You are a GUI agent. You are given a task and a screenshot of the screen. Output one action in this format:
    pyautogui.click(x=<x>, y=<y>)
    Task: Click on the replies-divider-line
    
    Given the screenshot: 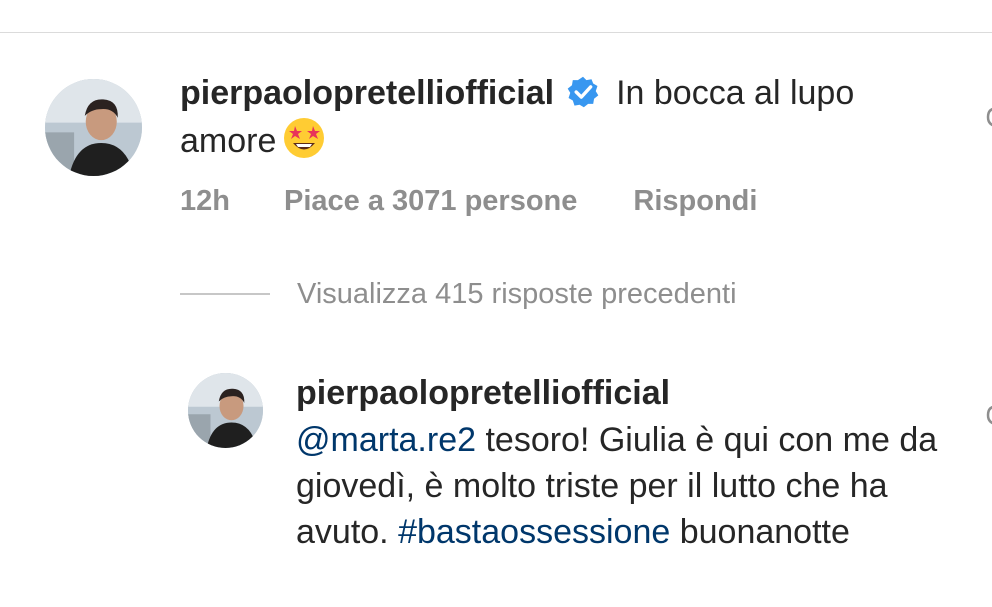 What is the action you would take?
    pyautogui.click(x=225, y=294)
    